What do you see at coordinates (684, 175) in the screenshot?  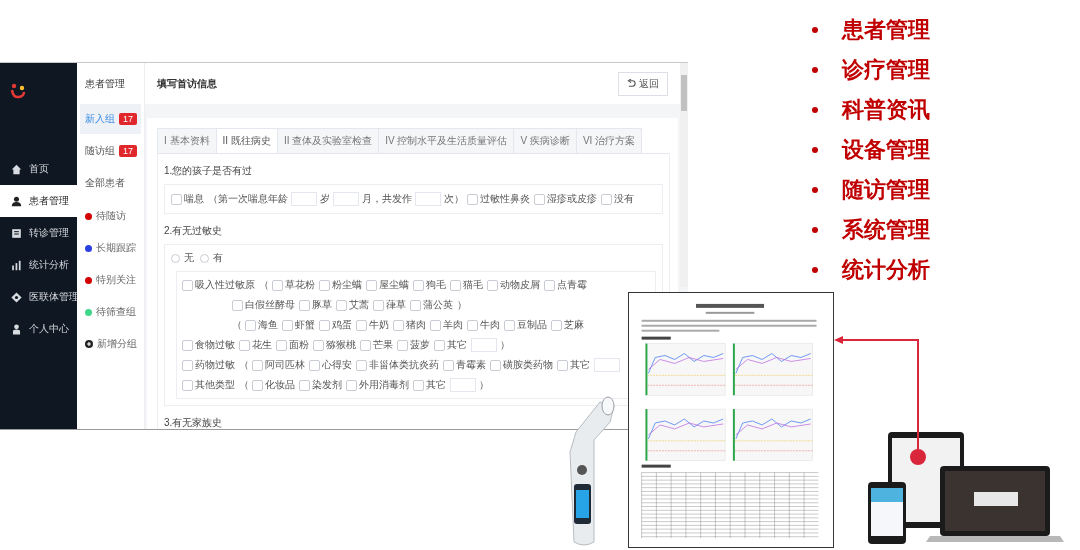 I see `scrollbar` at bounding box center [684, 175].